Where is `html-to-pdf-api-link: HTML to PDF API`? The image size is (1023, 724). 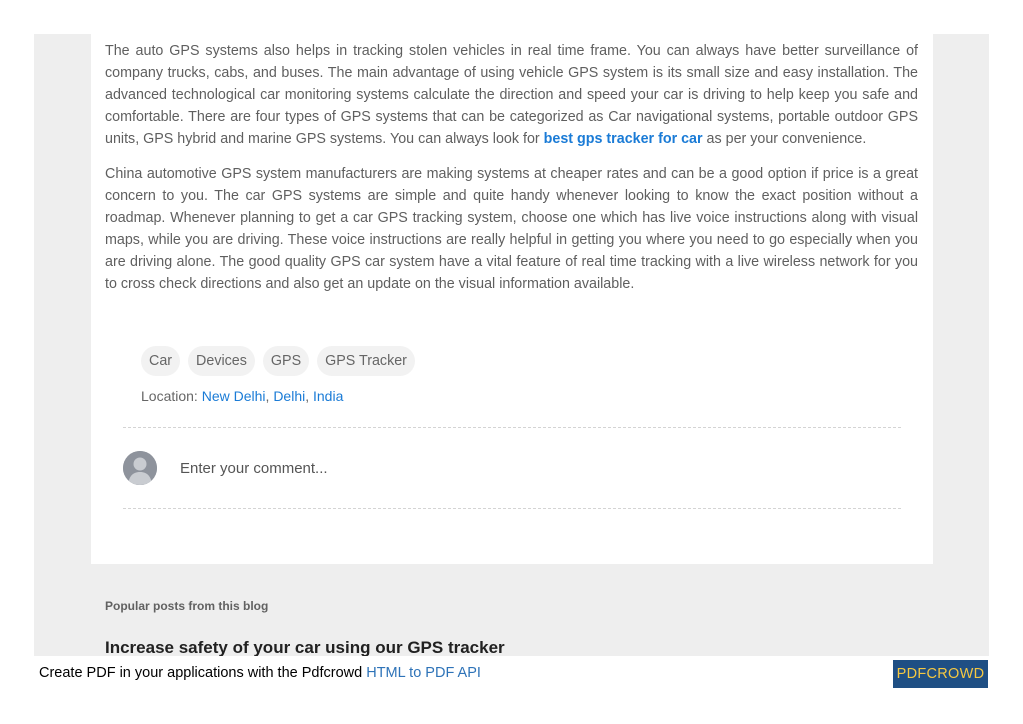
html-to-pdf-api-link: HTML to PDF API is located at coordinates (423, 673).